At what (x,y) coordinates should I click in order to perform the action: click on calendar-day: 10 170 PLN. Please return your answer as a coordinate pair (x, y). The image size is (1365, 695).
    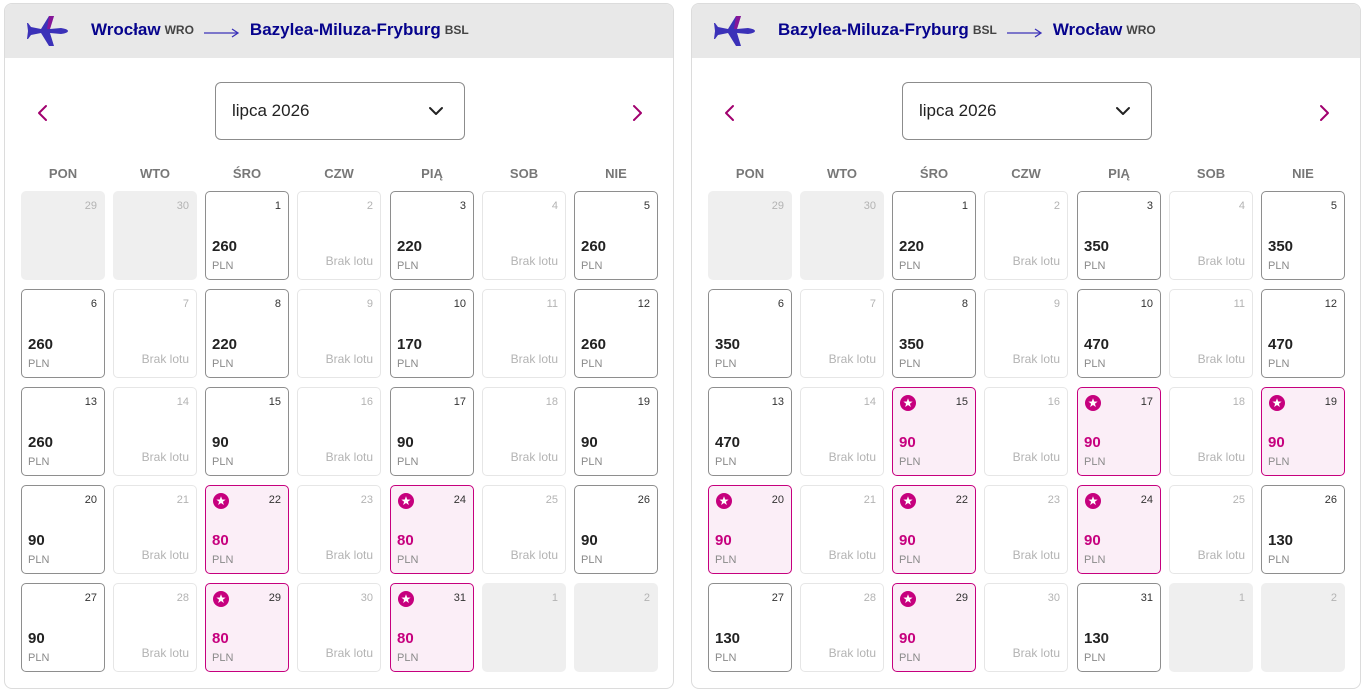
    Looking at the image, I should click on (432, 333).